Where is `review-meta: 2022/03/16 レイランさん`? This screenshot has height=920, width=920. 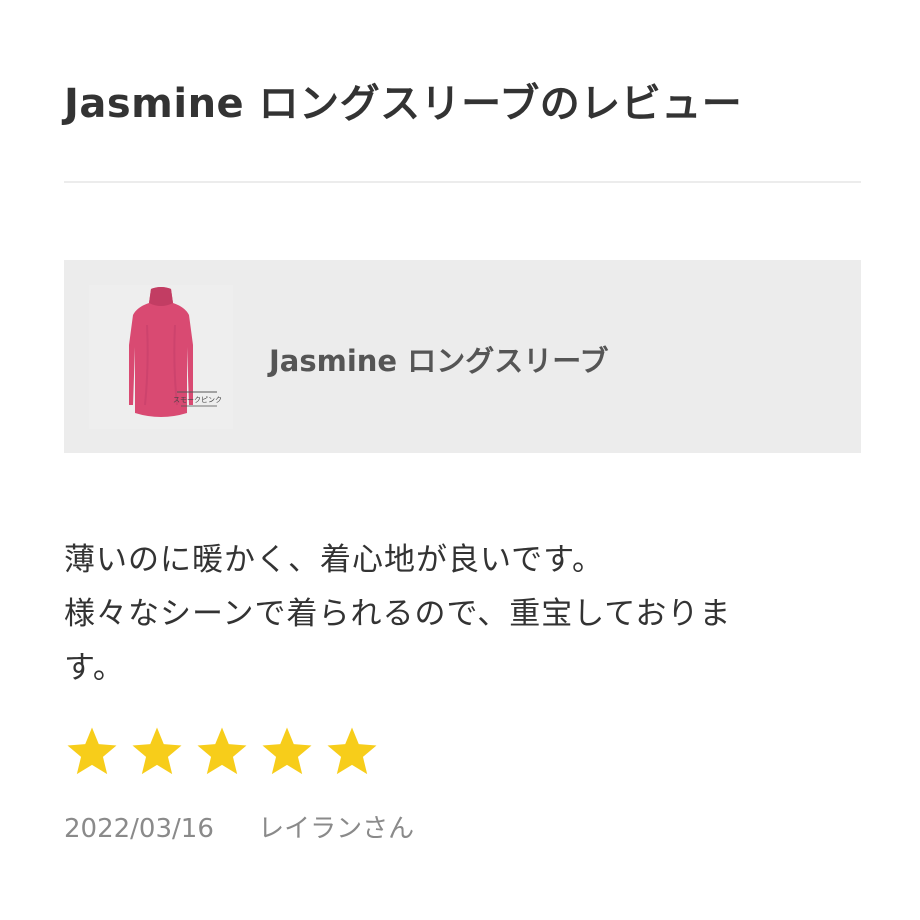 review-meta: 2022/03/16 レイランさん is located at coordinates (239, 826).